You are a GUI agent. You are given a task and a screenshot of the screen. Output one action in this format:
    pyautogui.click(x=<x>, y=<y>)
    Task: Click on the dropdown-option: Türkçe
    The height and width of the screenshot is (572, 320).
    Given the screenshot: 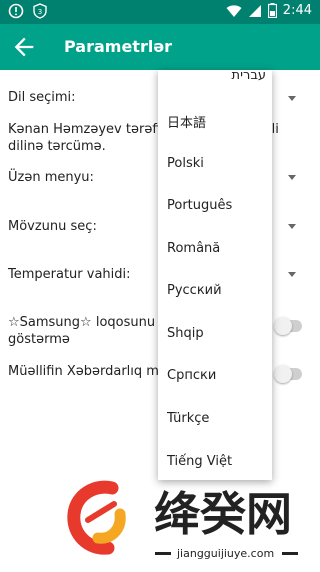 What is the action you would take?
    pyautogui.click(x=188, y=418)
    